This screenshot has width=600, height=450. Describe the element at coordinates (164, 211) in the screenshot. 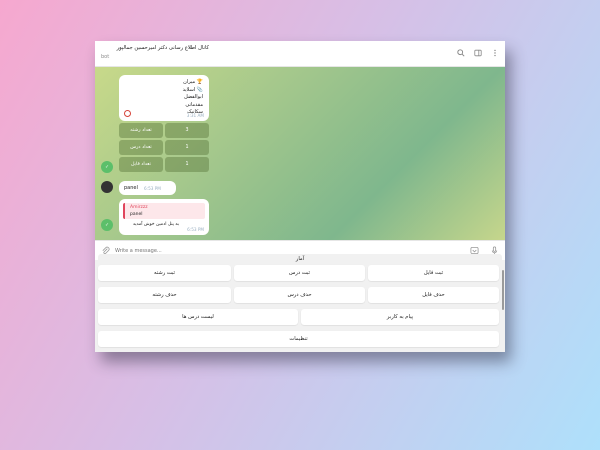

I see `quoted-message: Amirzzz panel` at that location.